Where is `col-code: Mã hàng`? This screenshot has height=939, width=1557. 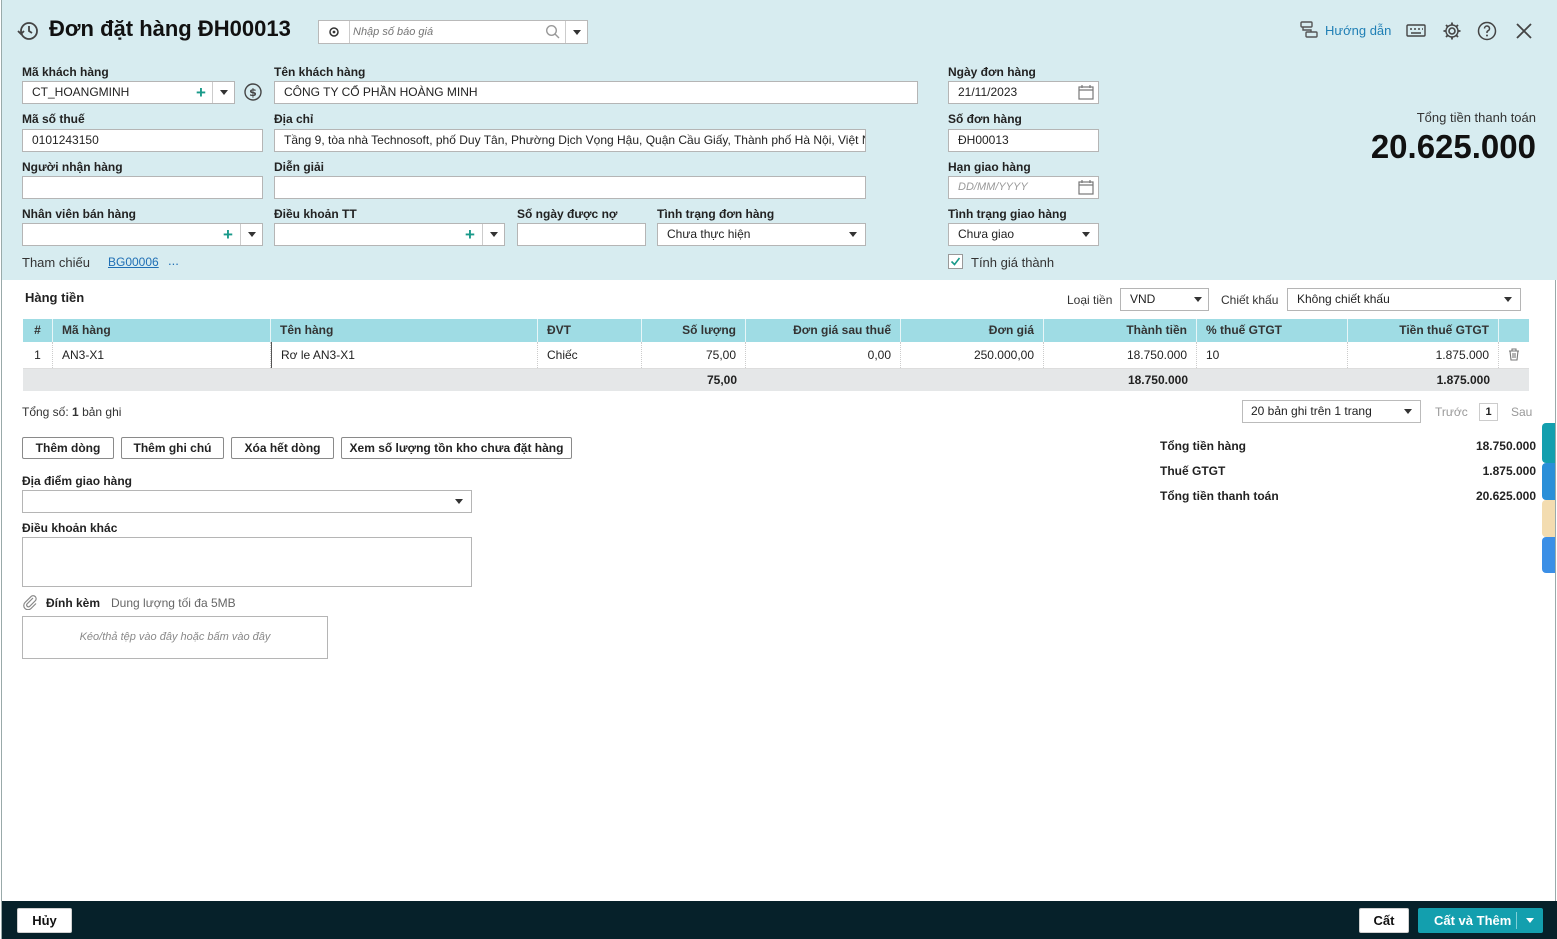
col-code: Mã hàng is located at coordinates (162, 330).